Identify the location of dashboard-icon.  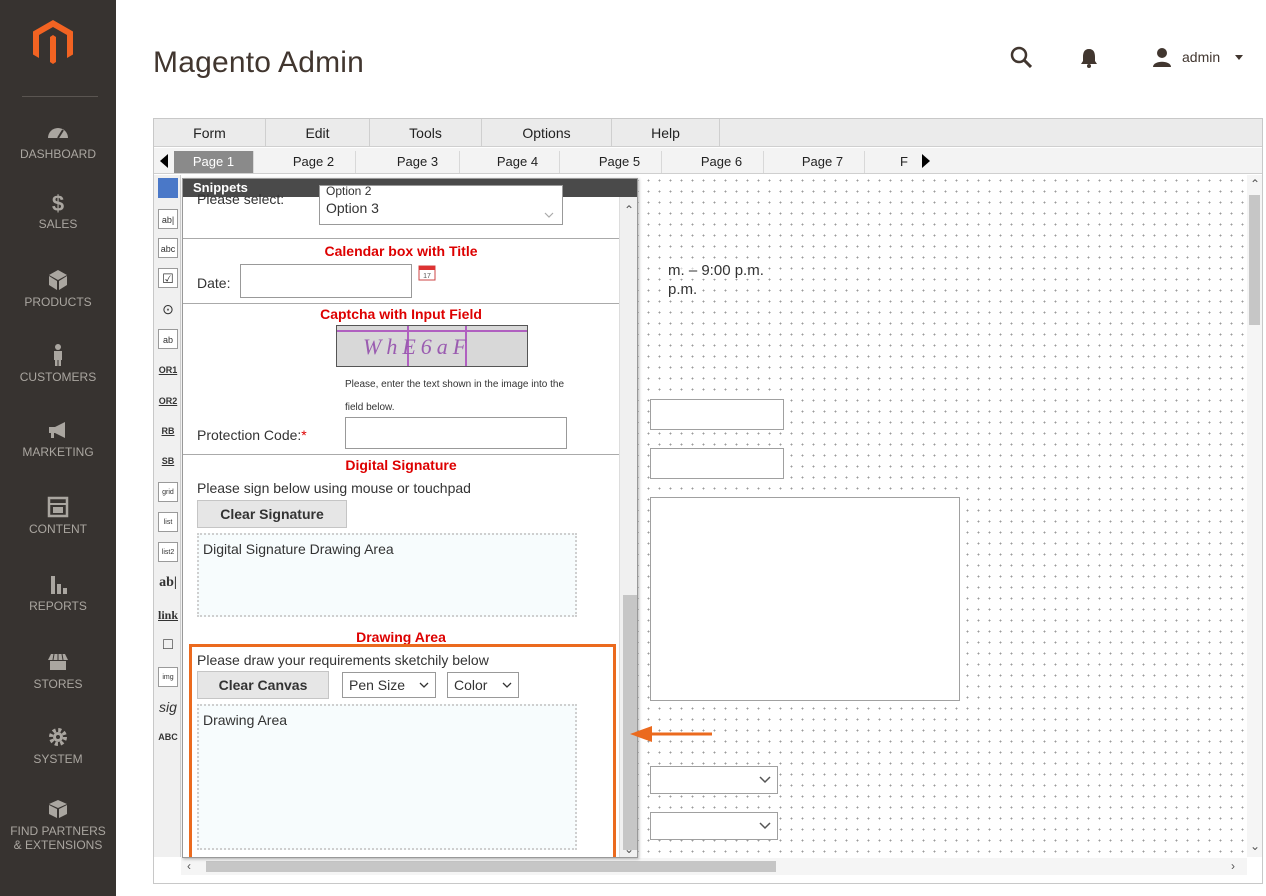
(58, 133).